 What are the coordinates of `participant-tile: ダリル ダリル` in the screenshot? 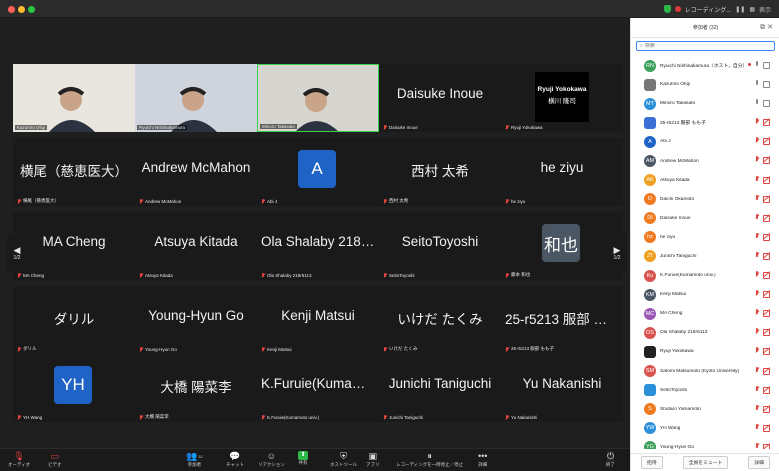 It's located at (74, 320).